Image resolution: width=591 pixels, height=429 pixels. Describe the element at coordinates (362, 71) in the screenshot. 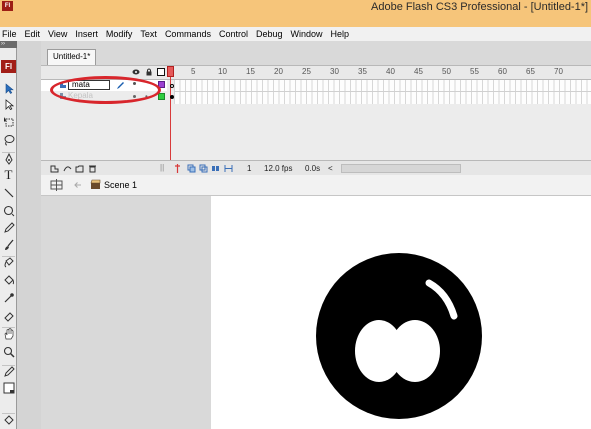

I see `frame-number: 35` at that location.